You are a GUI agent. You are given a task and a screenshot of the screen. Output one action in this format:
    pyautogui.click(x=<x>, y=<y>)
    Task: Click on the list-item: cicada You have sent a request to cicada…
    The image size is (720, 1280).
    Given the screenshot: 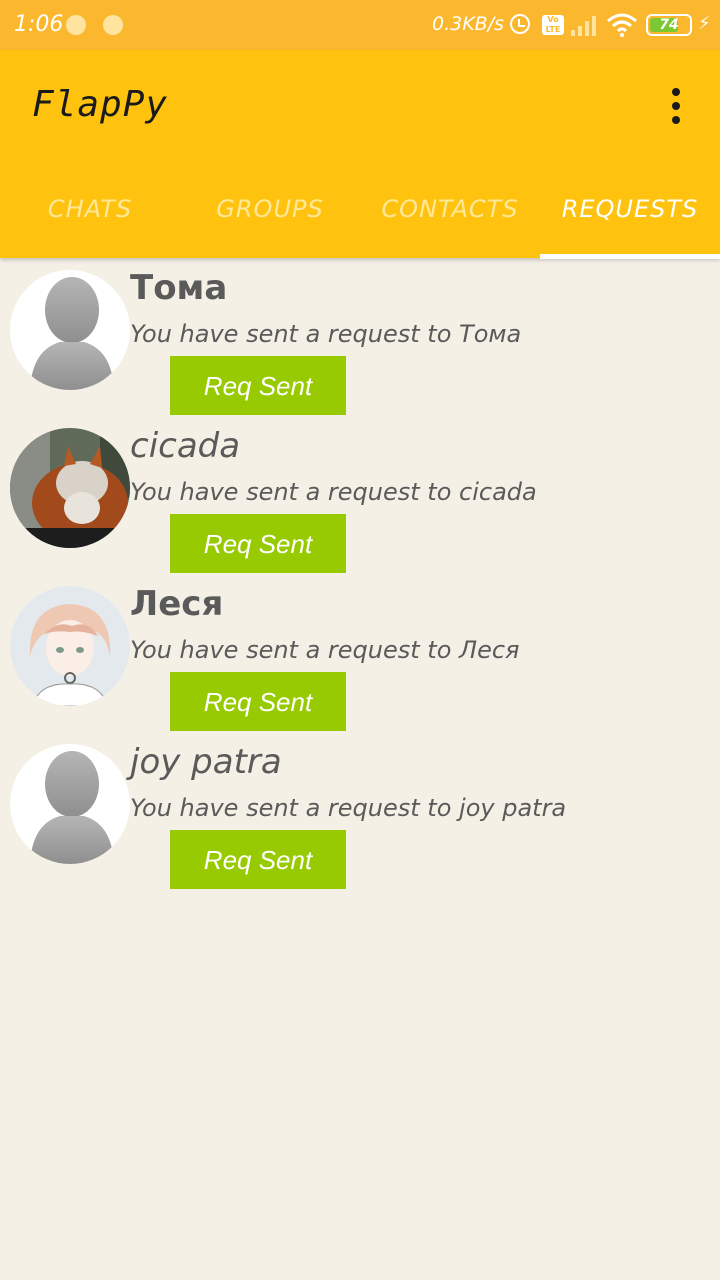 What is the action you would take?
    pyautogui.click(x=360, y=497)
    